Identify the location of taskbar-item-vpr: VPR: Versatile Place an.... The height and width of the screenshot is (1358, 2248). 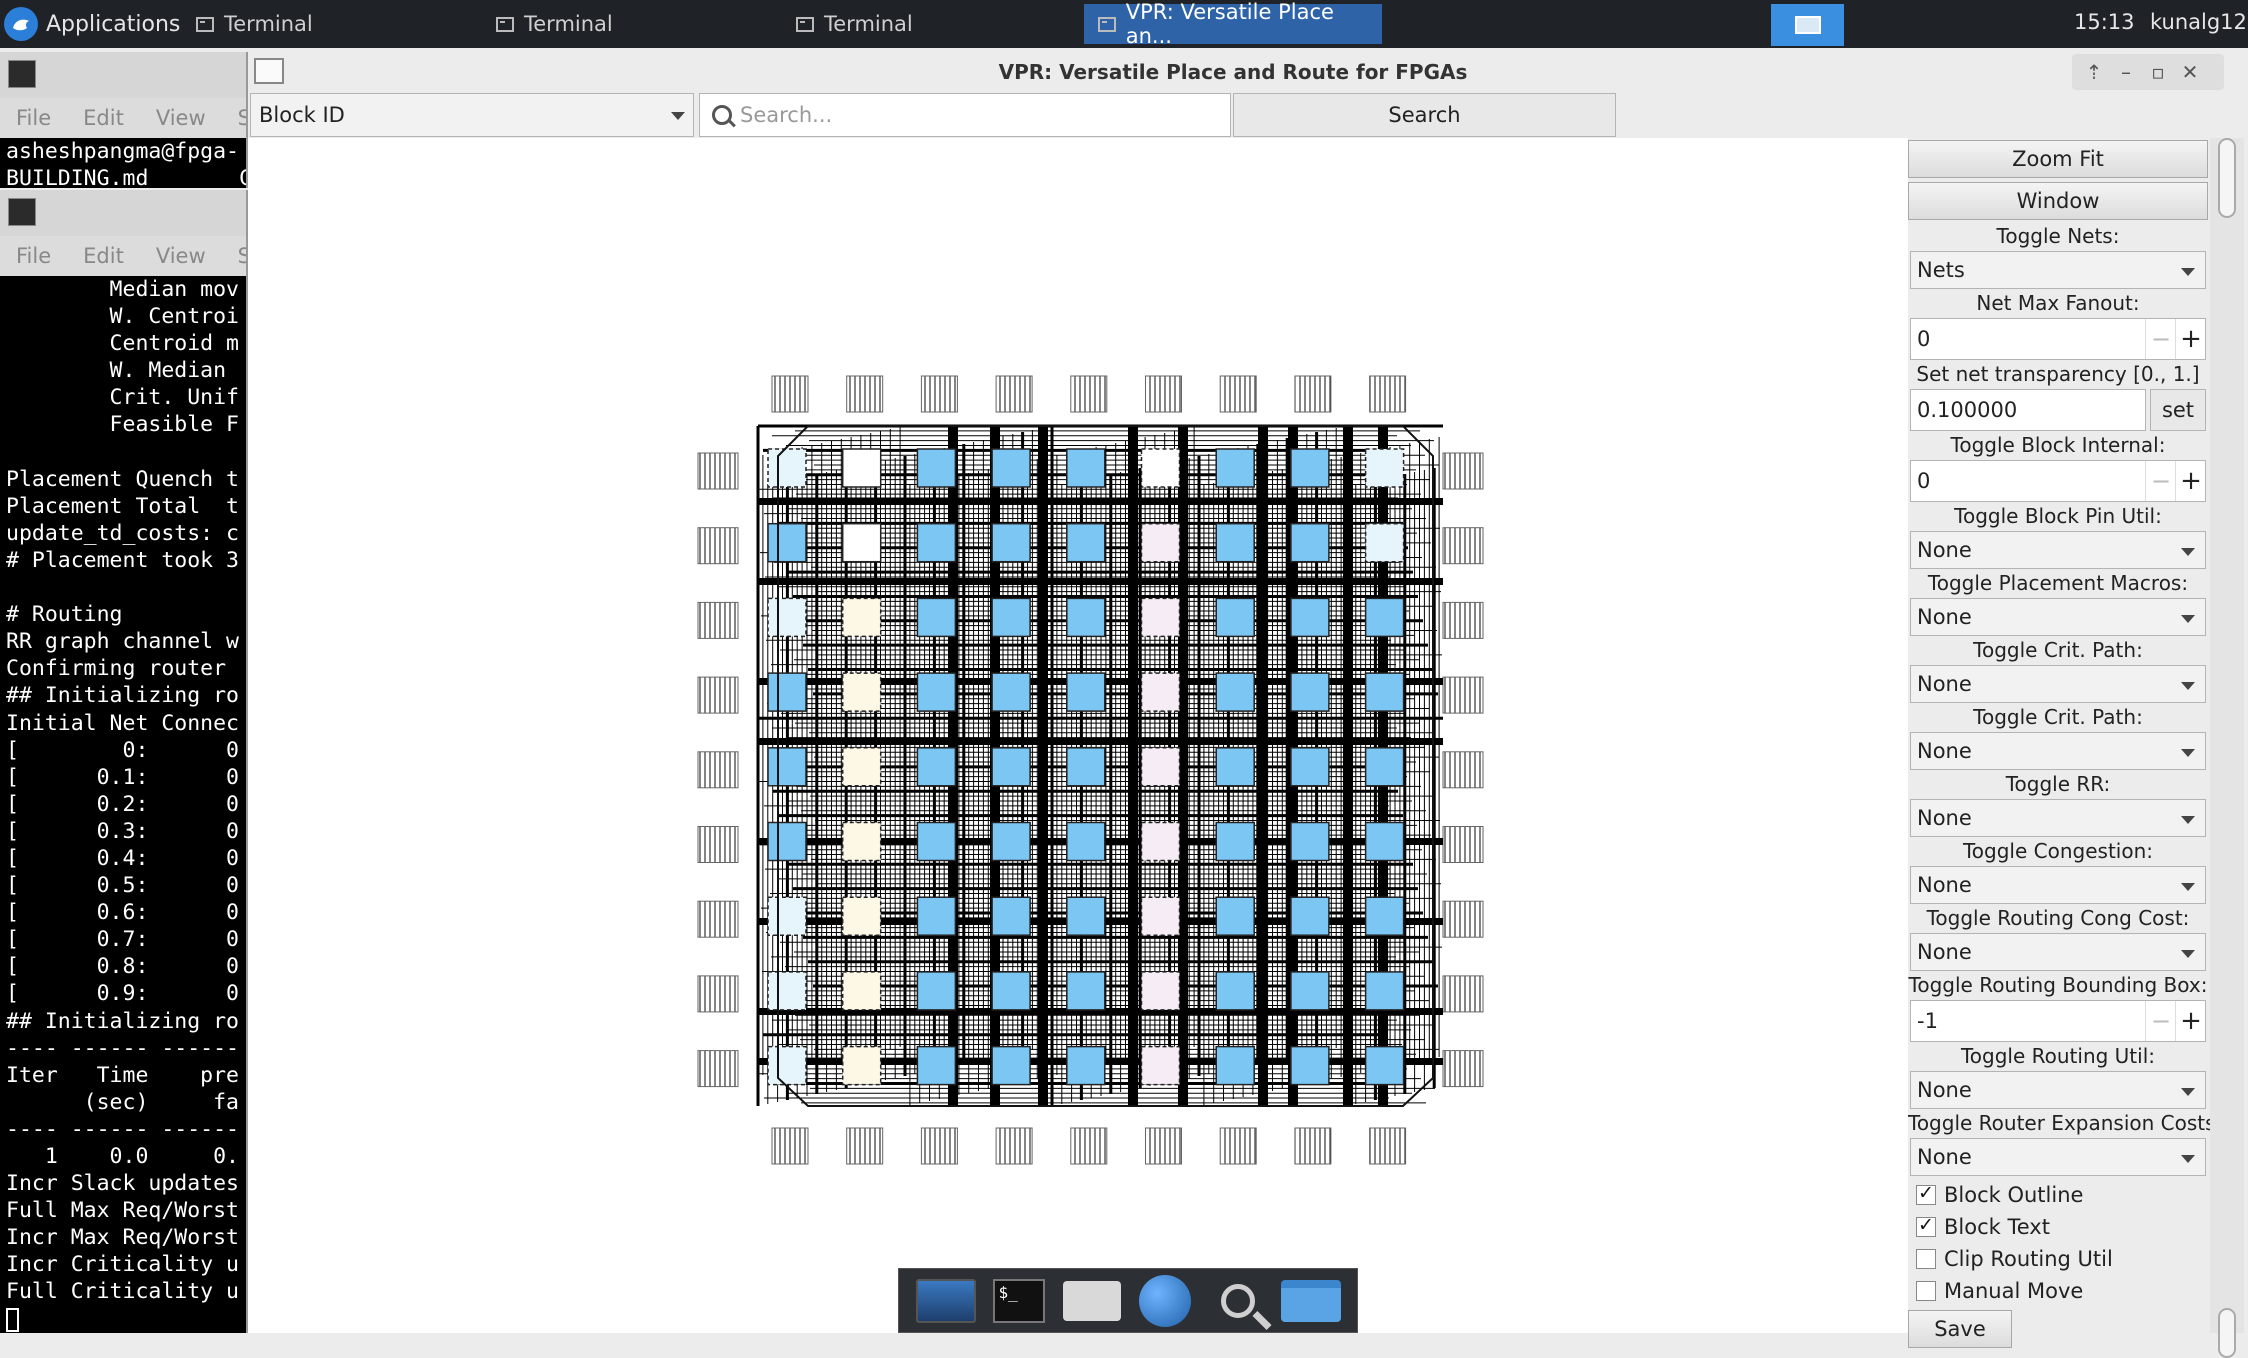
(1233, 24).